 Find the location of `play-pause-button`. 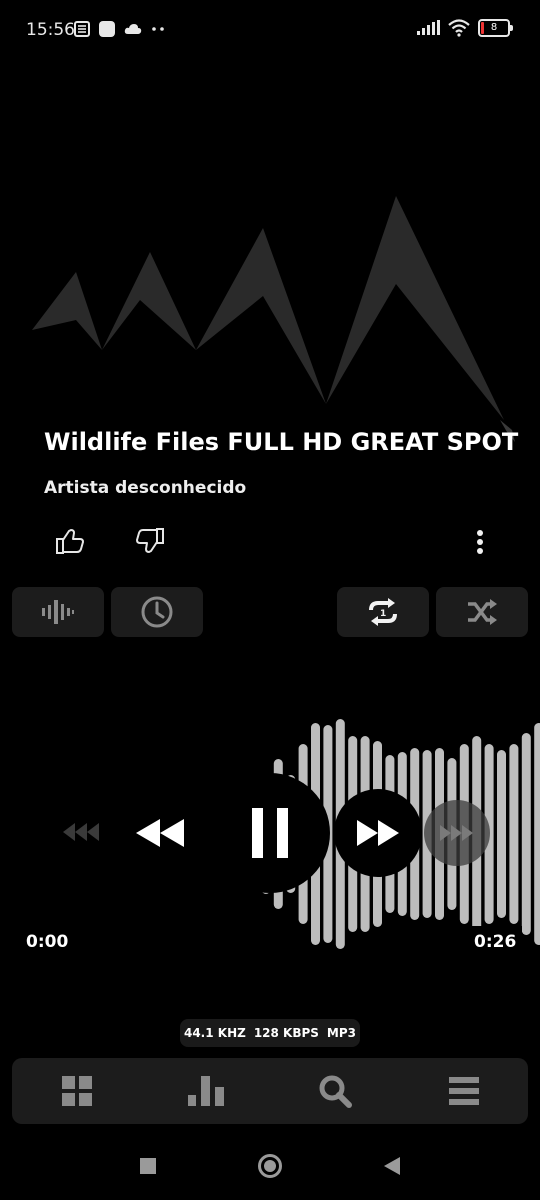

play-pause-button is located at coordinates (270, 833).